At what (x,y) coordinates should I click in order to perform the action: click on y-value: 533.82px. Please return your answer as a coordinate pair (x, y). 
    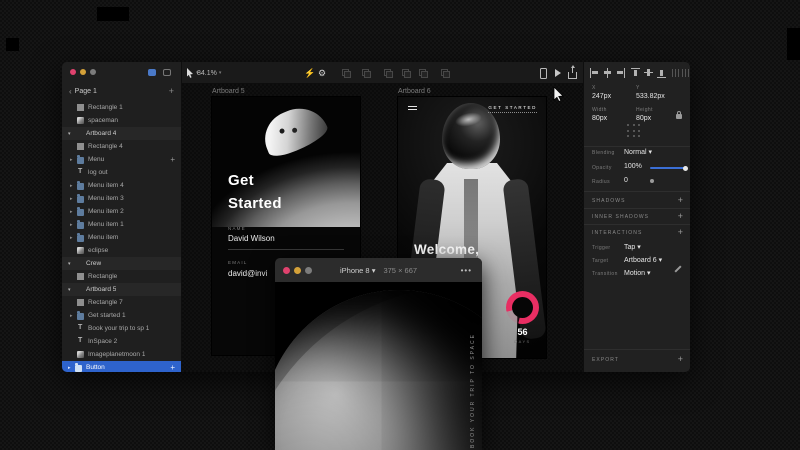
    Looking at the image, I should click on (650, 96).